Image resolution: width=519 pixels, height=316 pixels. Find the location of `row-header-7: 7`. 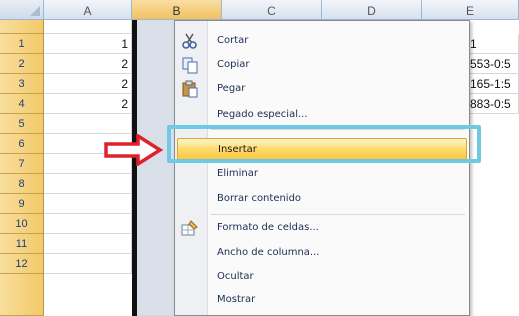

row-header-7: 7 is located at coordinates (22, 164).